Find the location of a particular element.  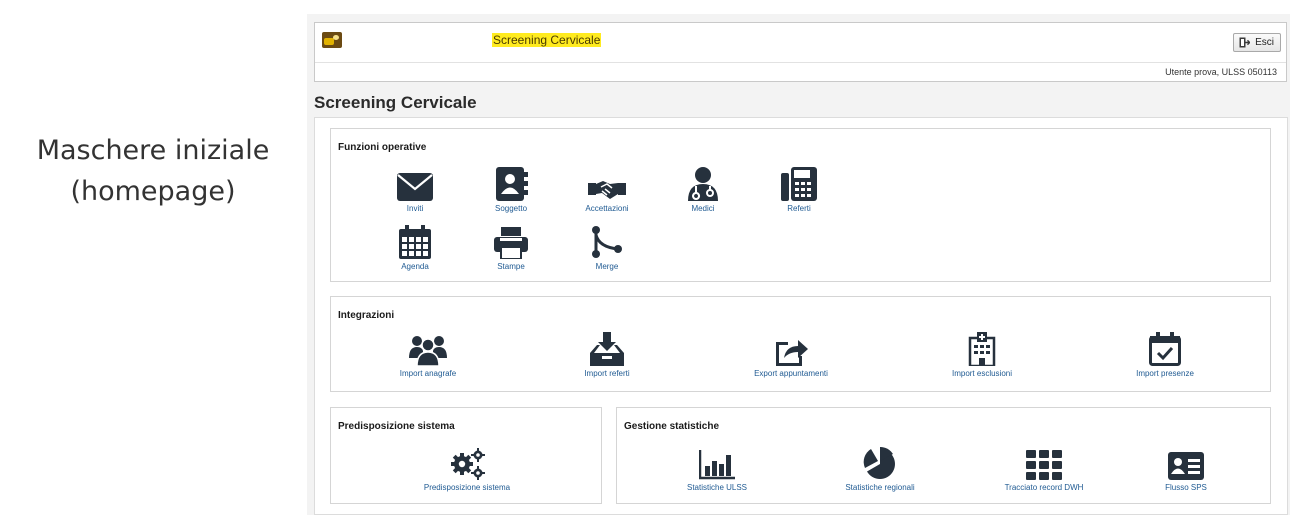

fax-icon is located at coordinates (799, 184).